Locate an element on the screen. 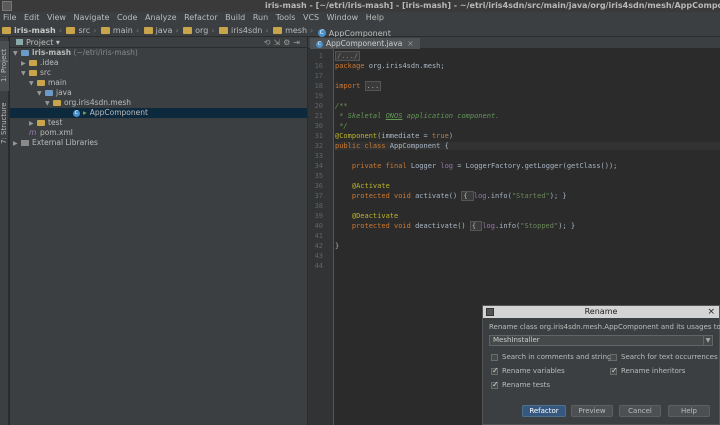  tree-item-java: ▼ java is located at coordinates (158, 93).